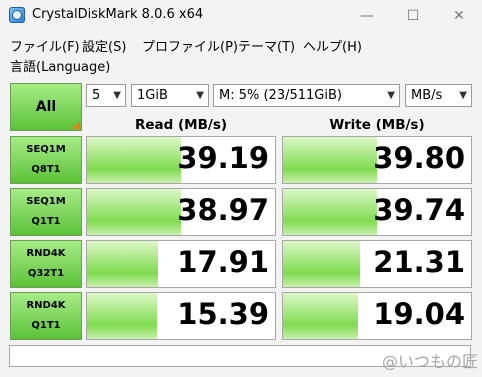 This screenshot has height=377, width=482. I want to click on seq1m-q8t1-button: SEQ1M Q8T1, so click(46, 160).